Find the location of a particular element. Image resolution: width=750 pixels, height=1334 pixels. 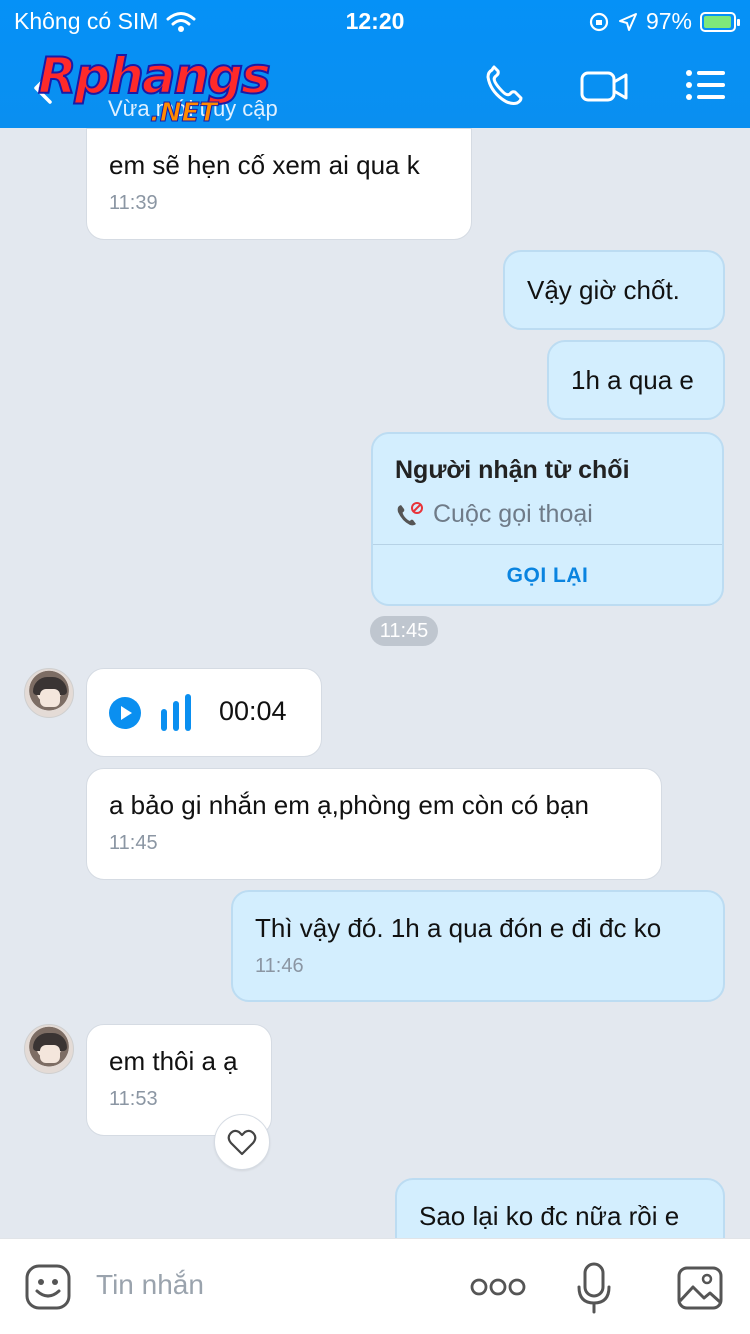

message-input: Tin nhắn is located at coordinates (150, 1285).